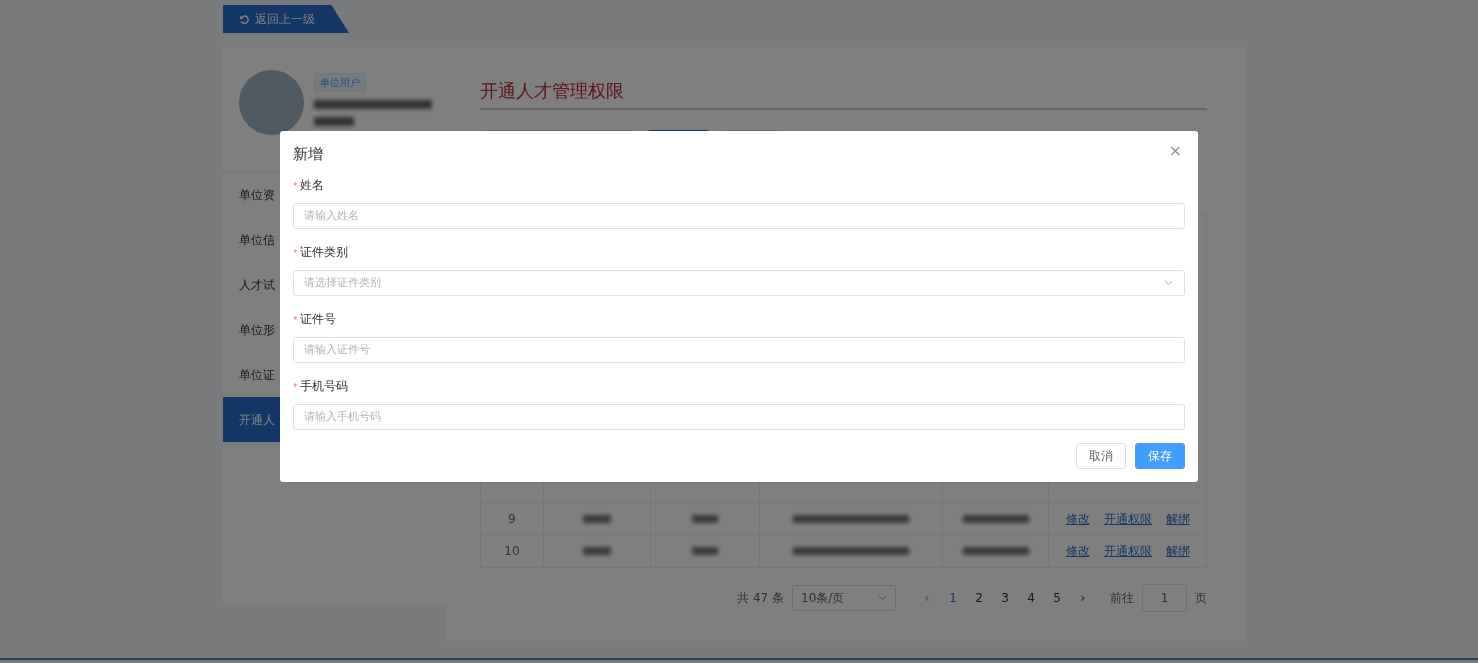 The width and height of the screenshot is (1478, 663). What do you see at coordinates (286, 19) in the screenshot?
I see `back-button: 返回上一级` at bounding box center [286, 19].